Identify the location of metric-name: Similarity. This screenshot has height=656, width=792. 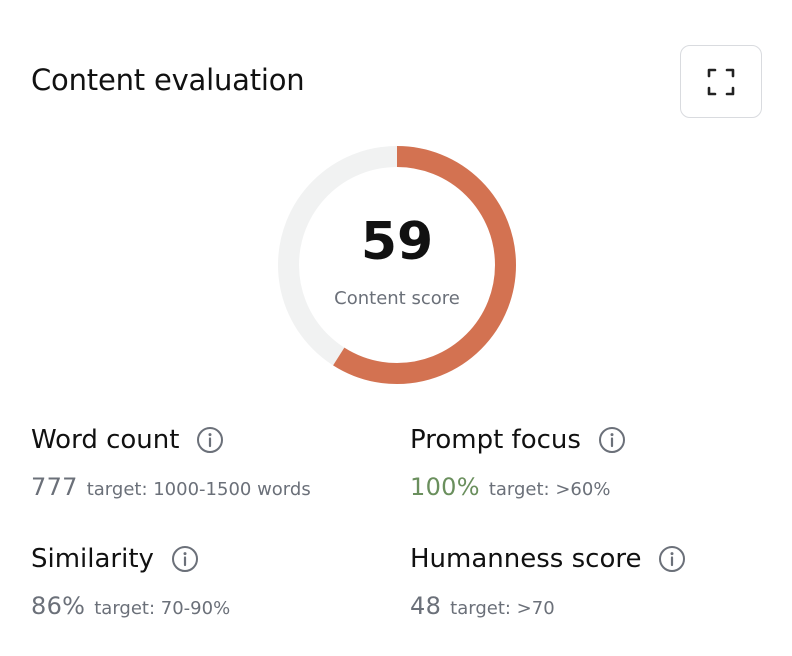
(92, 559).